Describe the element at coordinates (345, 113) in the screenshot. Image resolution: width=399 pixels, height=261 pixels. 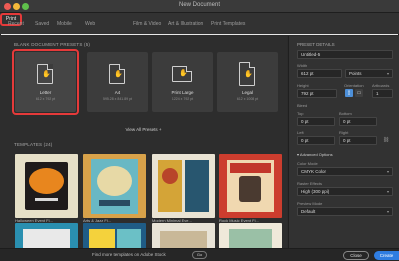
I see `bleed-bottom-label: Bottom` at that location.